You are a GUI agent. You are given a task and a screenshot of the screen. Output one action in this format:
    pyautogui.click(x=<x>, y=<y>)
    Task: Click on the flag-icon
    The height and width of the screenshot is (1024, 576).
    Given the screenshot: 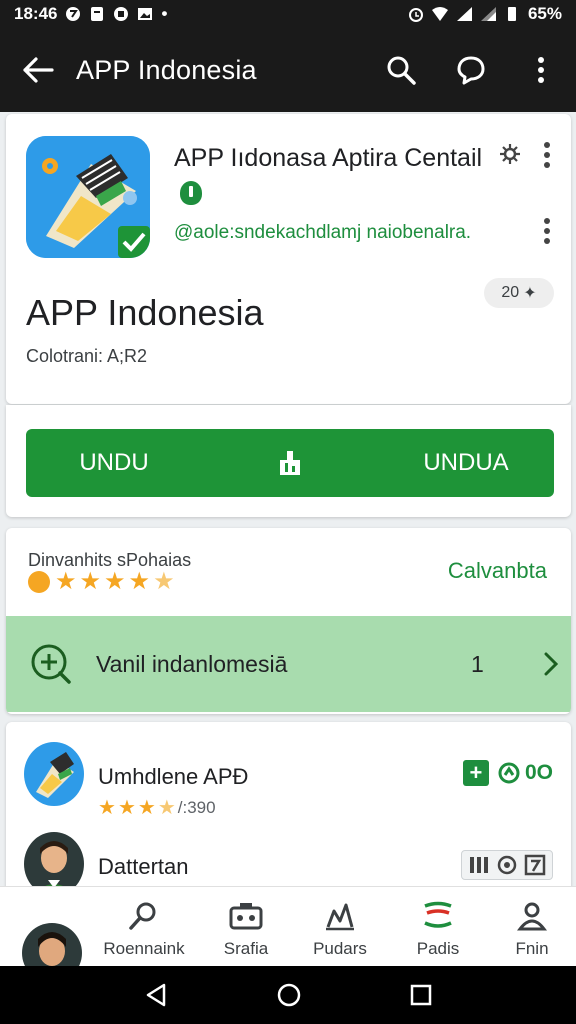 What is the action you would take?
    pyautogui.click(x=438, y=914)
    